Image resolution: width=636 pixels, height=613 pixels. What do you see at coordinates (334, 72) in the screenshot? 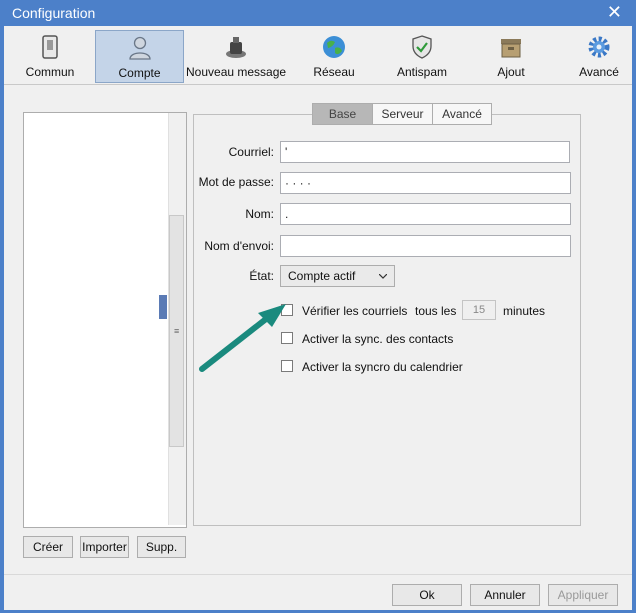
I see `toolbar-label: Réseau` at bounding box center [334, 72].